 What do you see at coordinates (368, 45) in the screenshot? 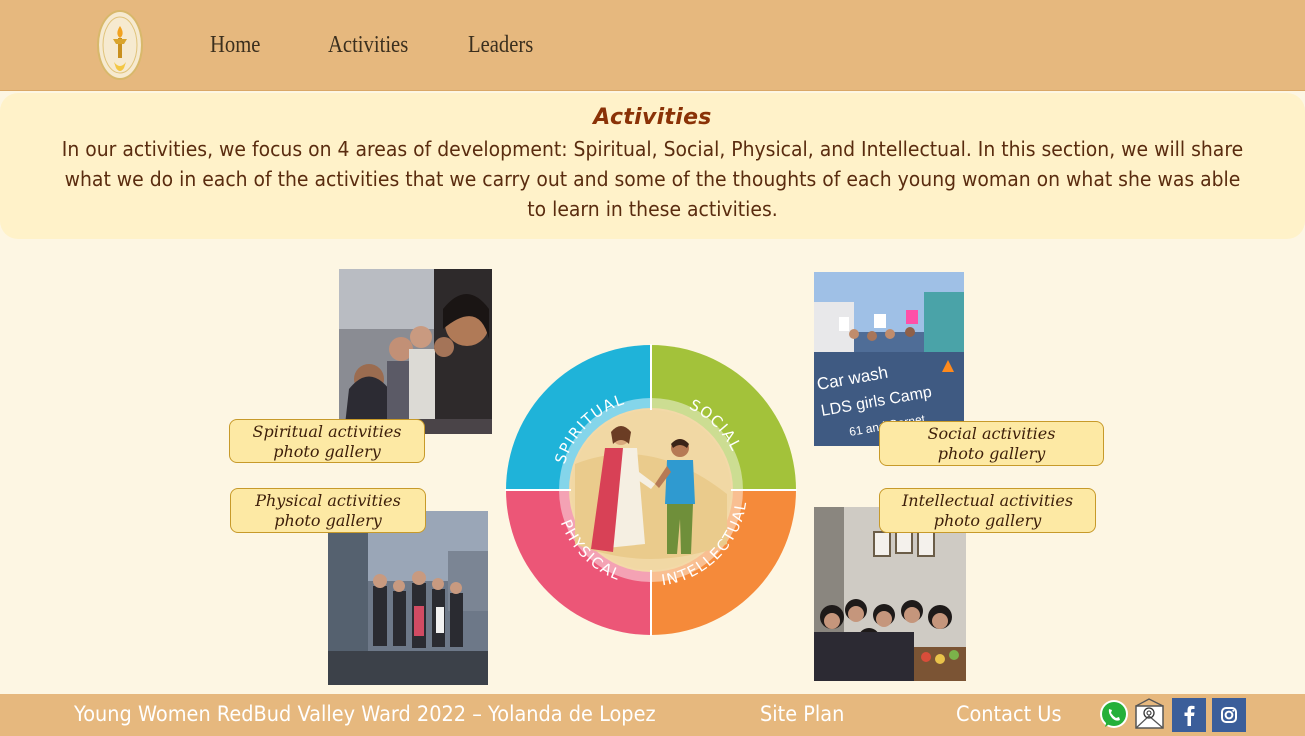
I see `nav-activities-link: Activities` at bounding box center [368, 45].